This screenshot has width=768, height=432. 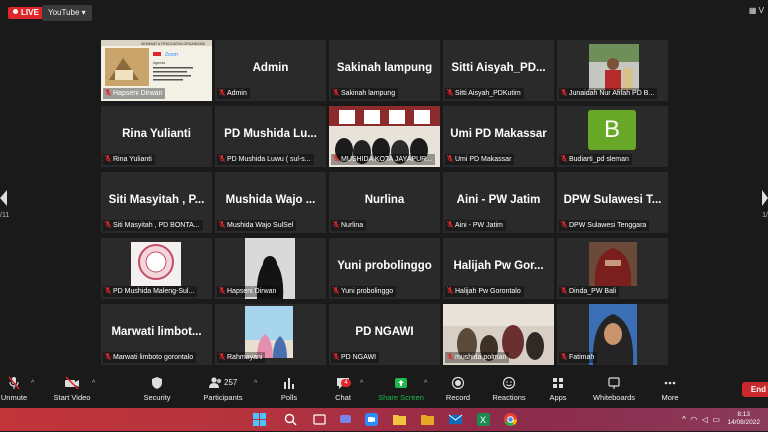 I want to click on participant-name-label: Umi PD Makassar, so click(x=480, y=159).